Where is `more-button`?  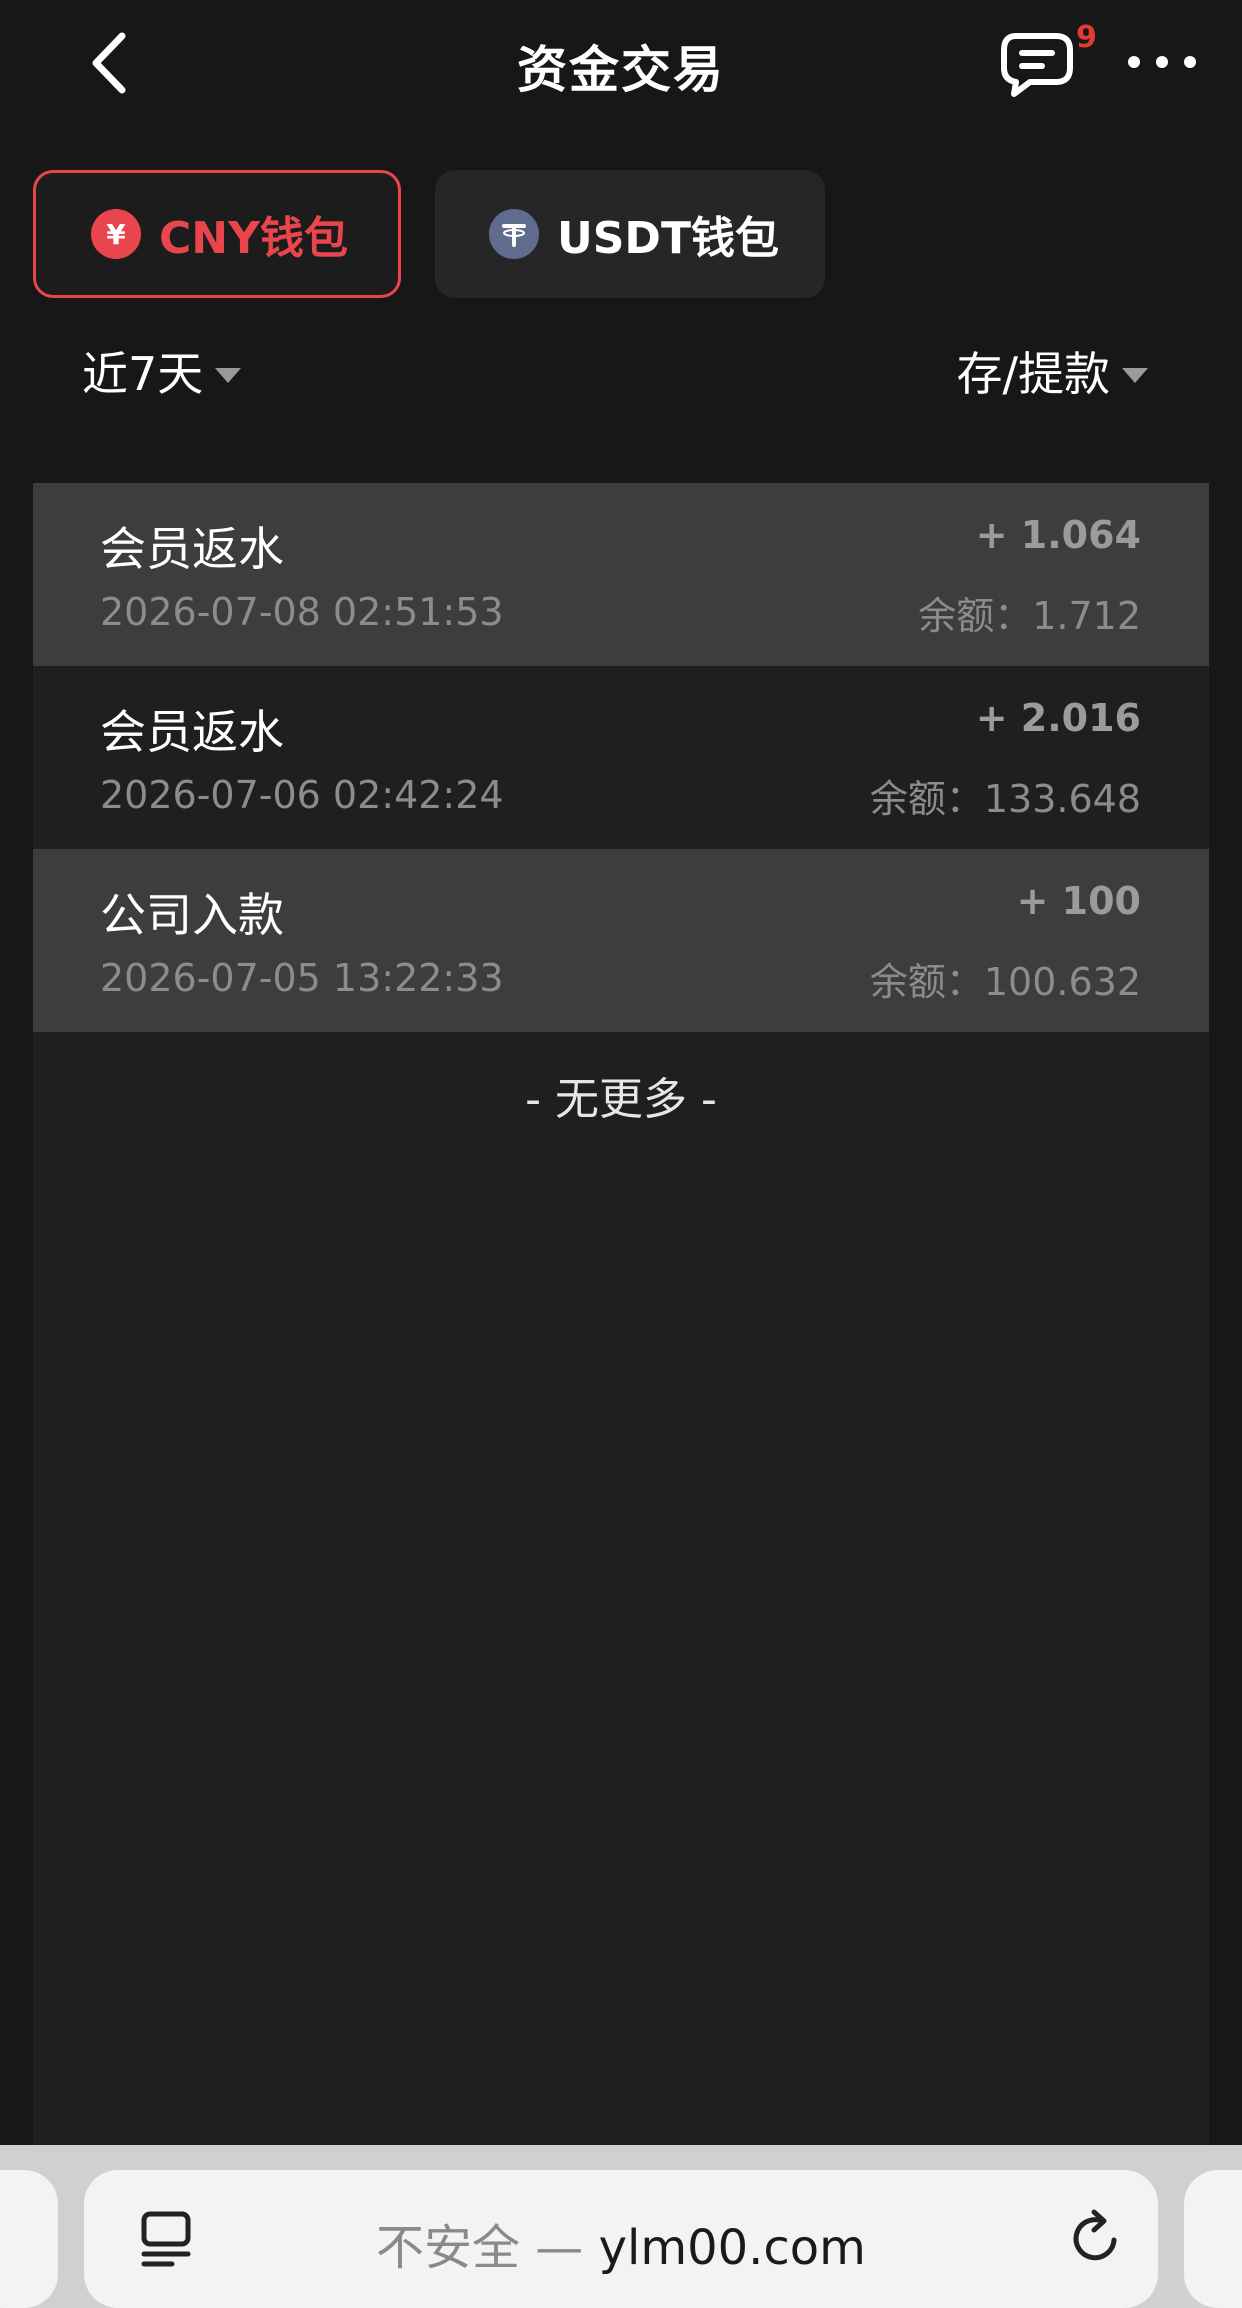
more-button is located at coordinates (1162, 62).